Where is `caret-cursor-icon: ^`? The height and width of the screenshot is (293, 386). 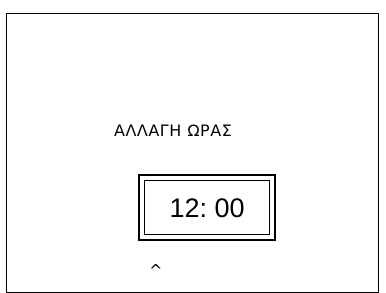 caret-cursor-icon: ^ is located at coordinates (156, 270).